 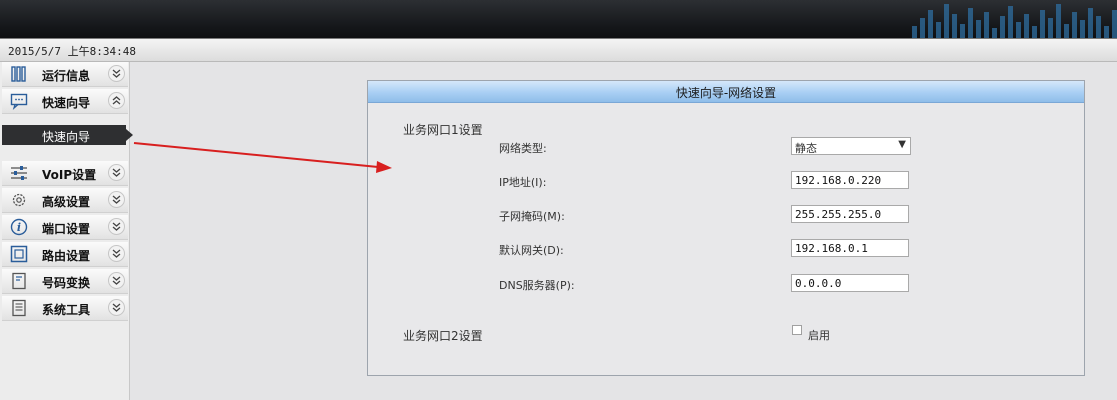 I want to click on sidebar-item-routing: 路由设置, so click(x=65, y=254).